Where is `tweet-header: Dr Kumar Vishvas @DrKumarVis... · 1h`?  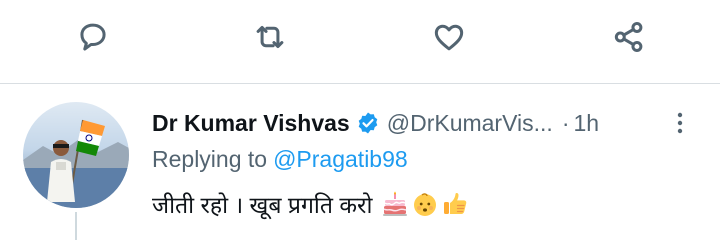
tweet-header: Dr Kumar Vishvas @DrKumarVis... · 1h is located at coordinates (432, 123).